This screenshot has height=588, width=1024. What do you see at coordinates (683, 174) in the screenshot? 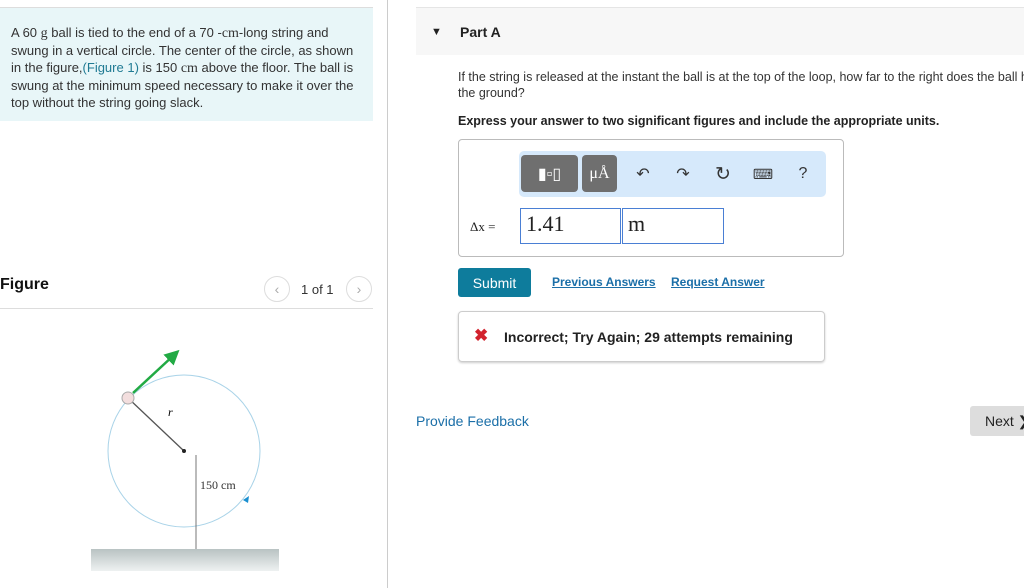
I see `redo-icon: ↷` at bounding box center [683, 174].